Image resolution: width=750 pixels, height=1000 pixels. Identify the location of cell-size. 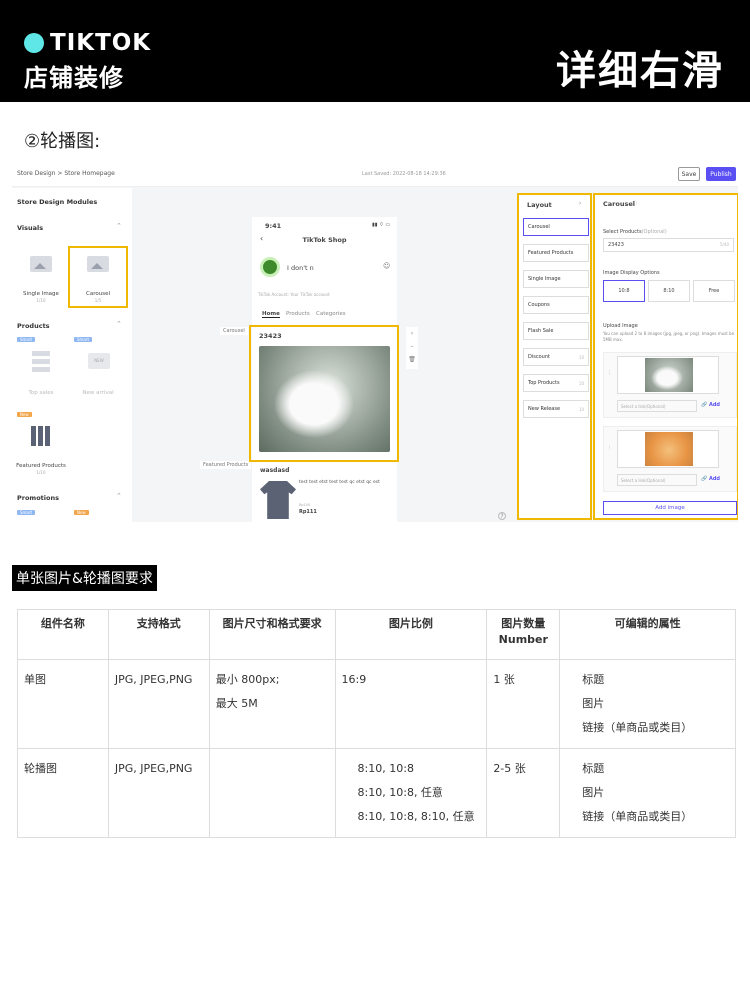
(272, 793).